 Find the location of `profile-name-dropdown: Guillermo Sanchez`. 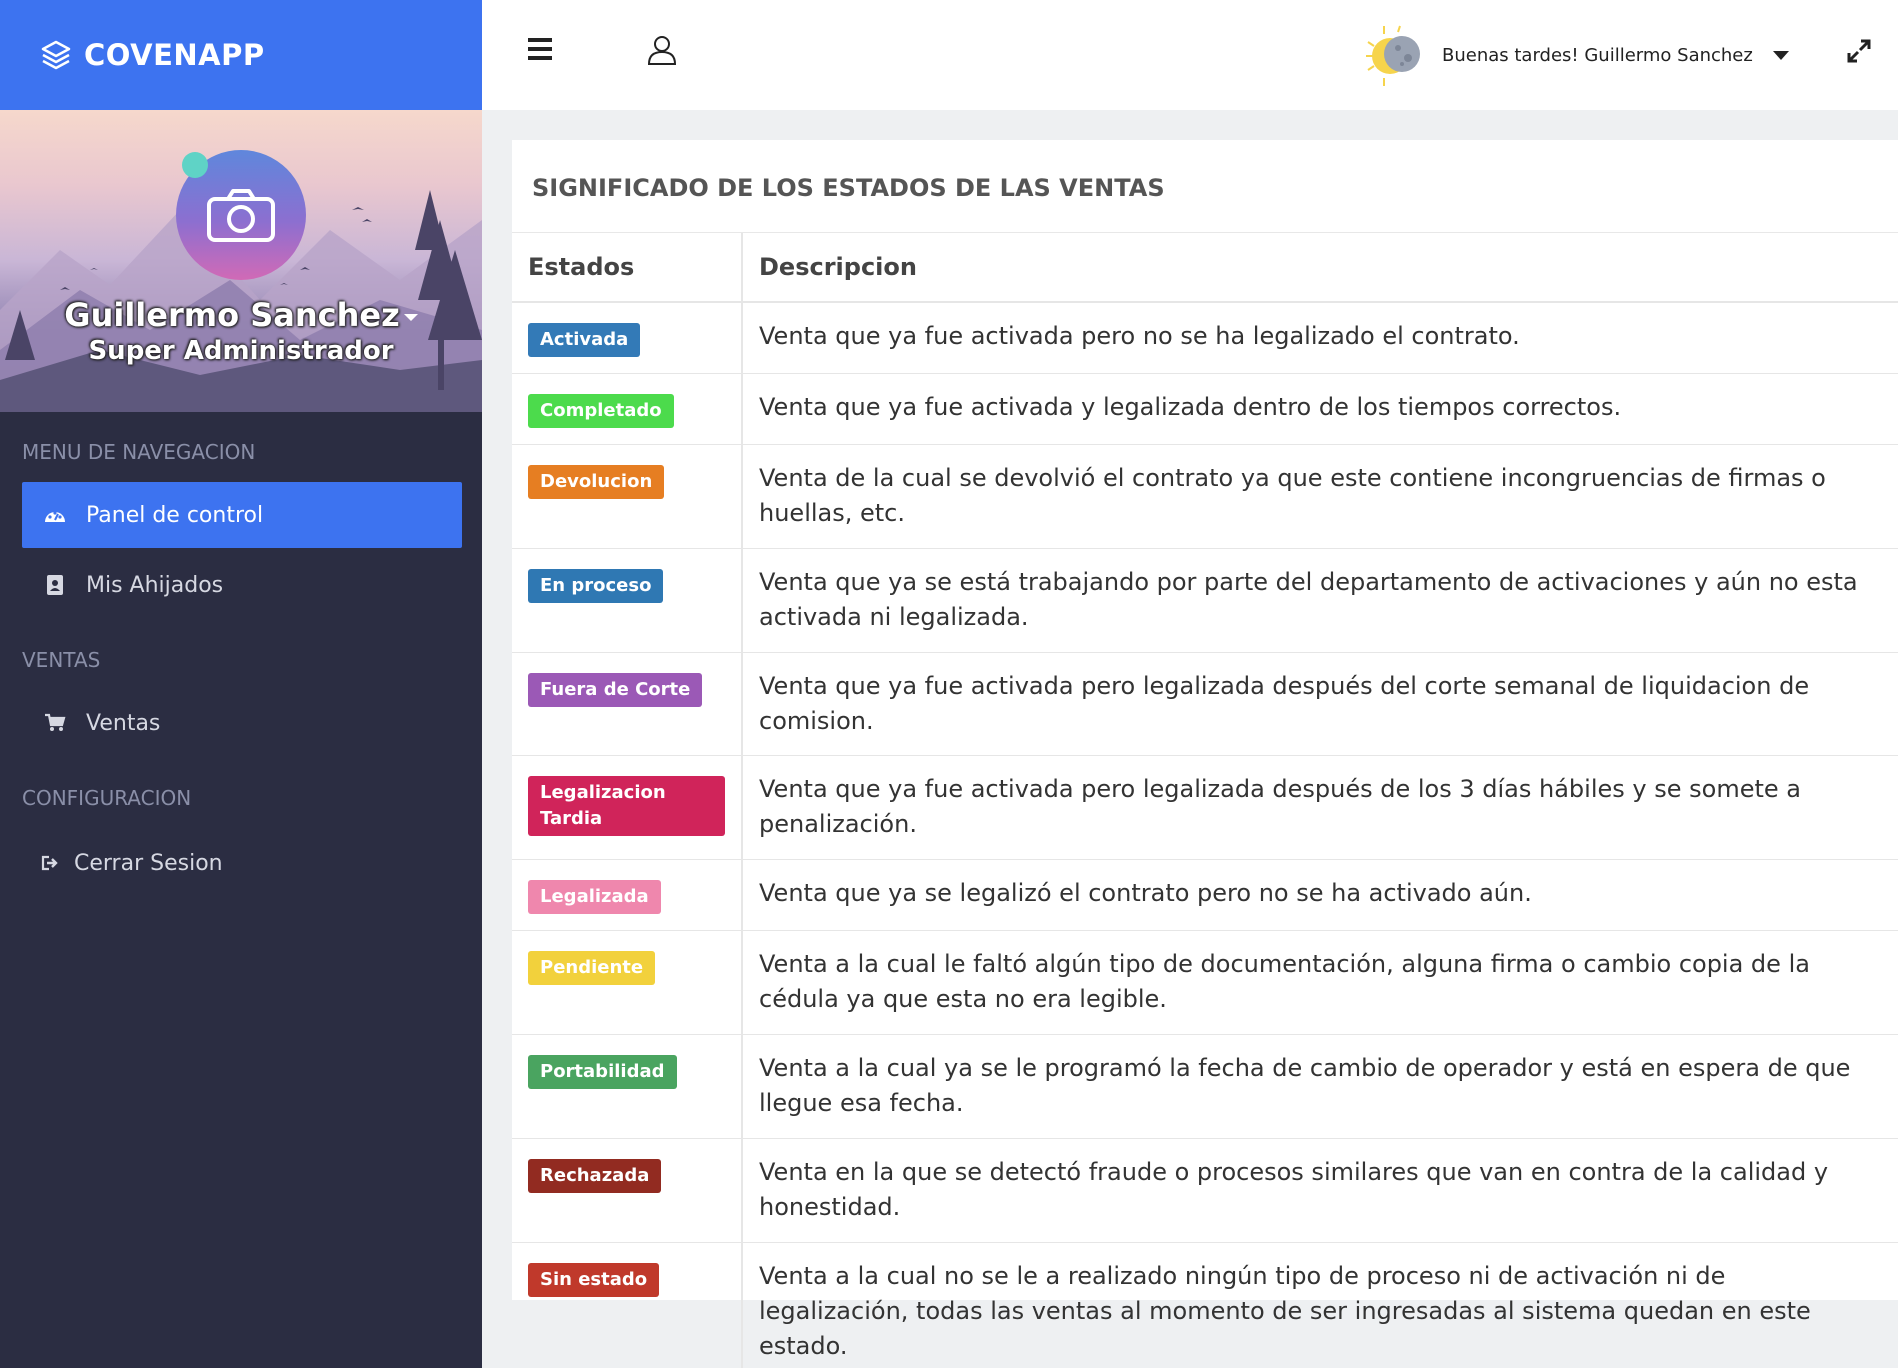

profile-name-dropdown: Guillermo Sanchez is located at coordinates (241, 315).